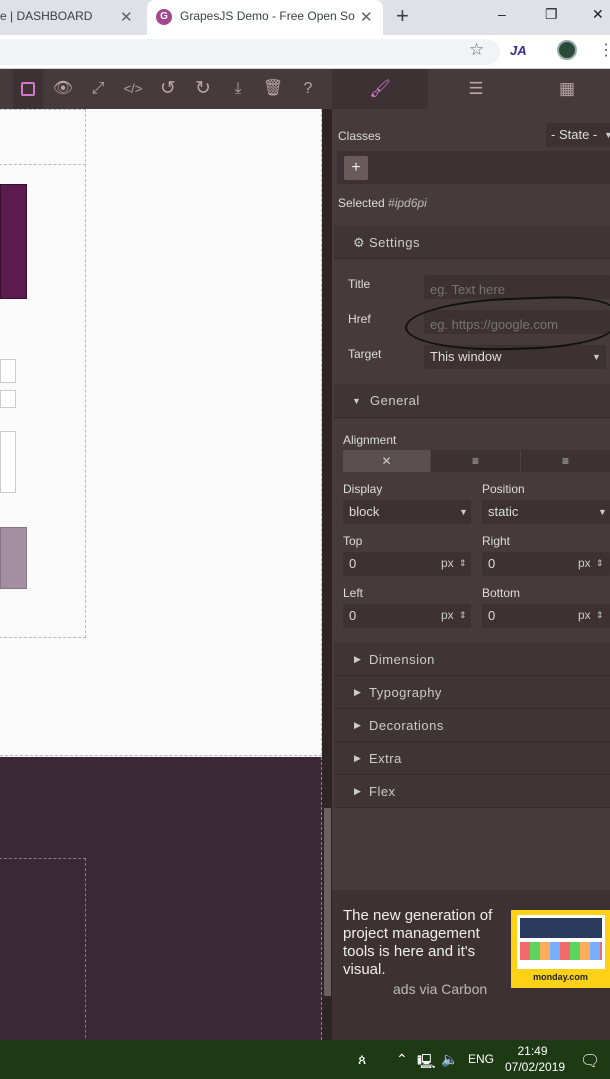  What do you see at coordinates (472, 242) in the screenshot?
I see `settings-header: ⚙ Settings` at bounding box center [472, 242].